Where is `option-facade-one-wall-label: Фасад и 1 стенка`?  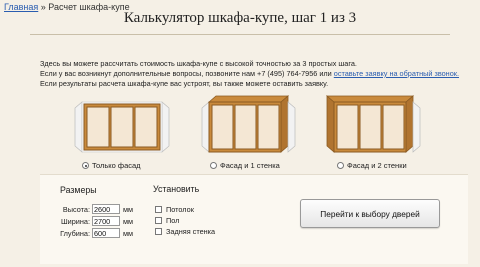 option-facade-one-wall-label: Фасад и 1 стенка is located at coordinates (245, 165).